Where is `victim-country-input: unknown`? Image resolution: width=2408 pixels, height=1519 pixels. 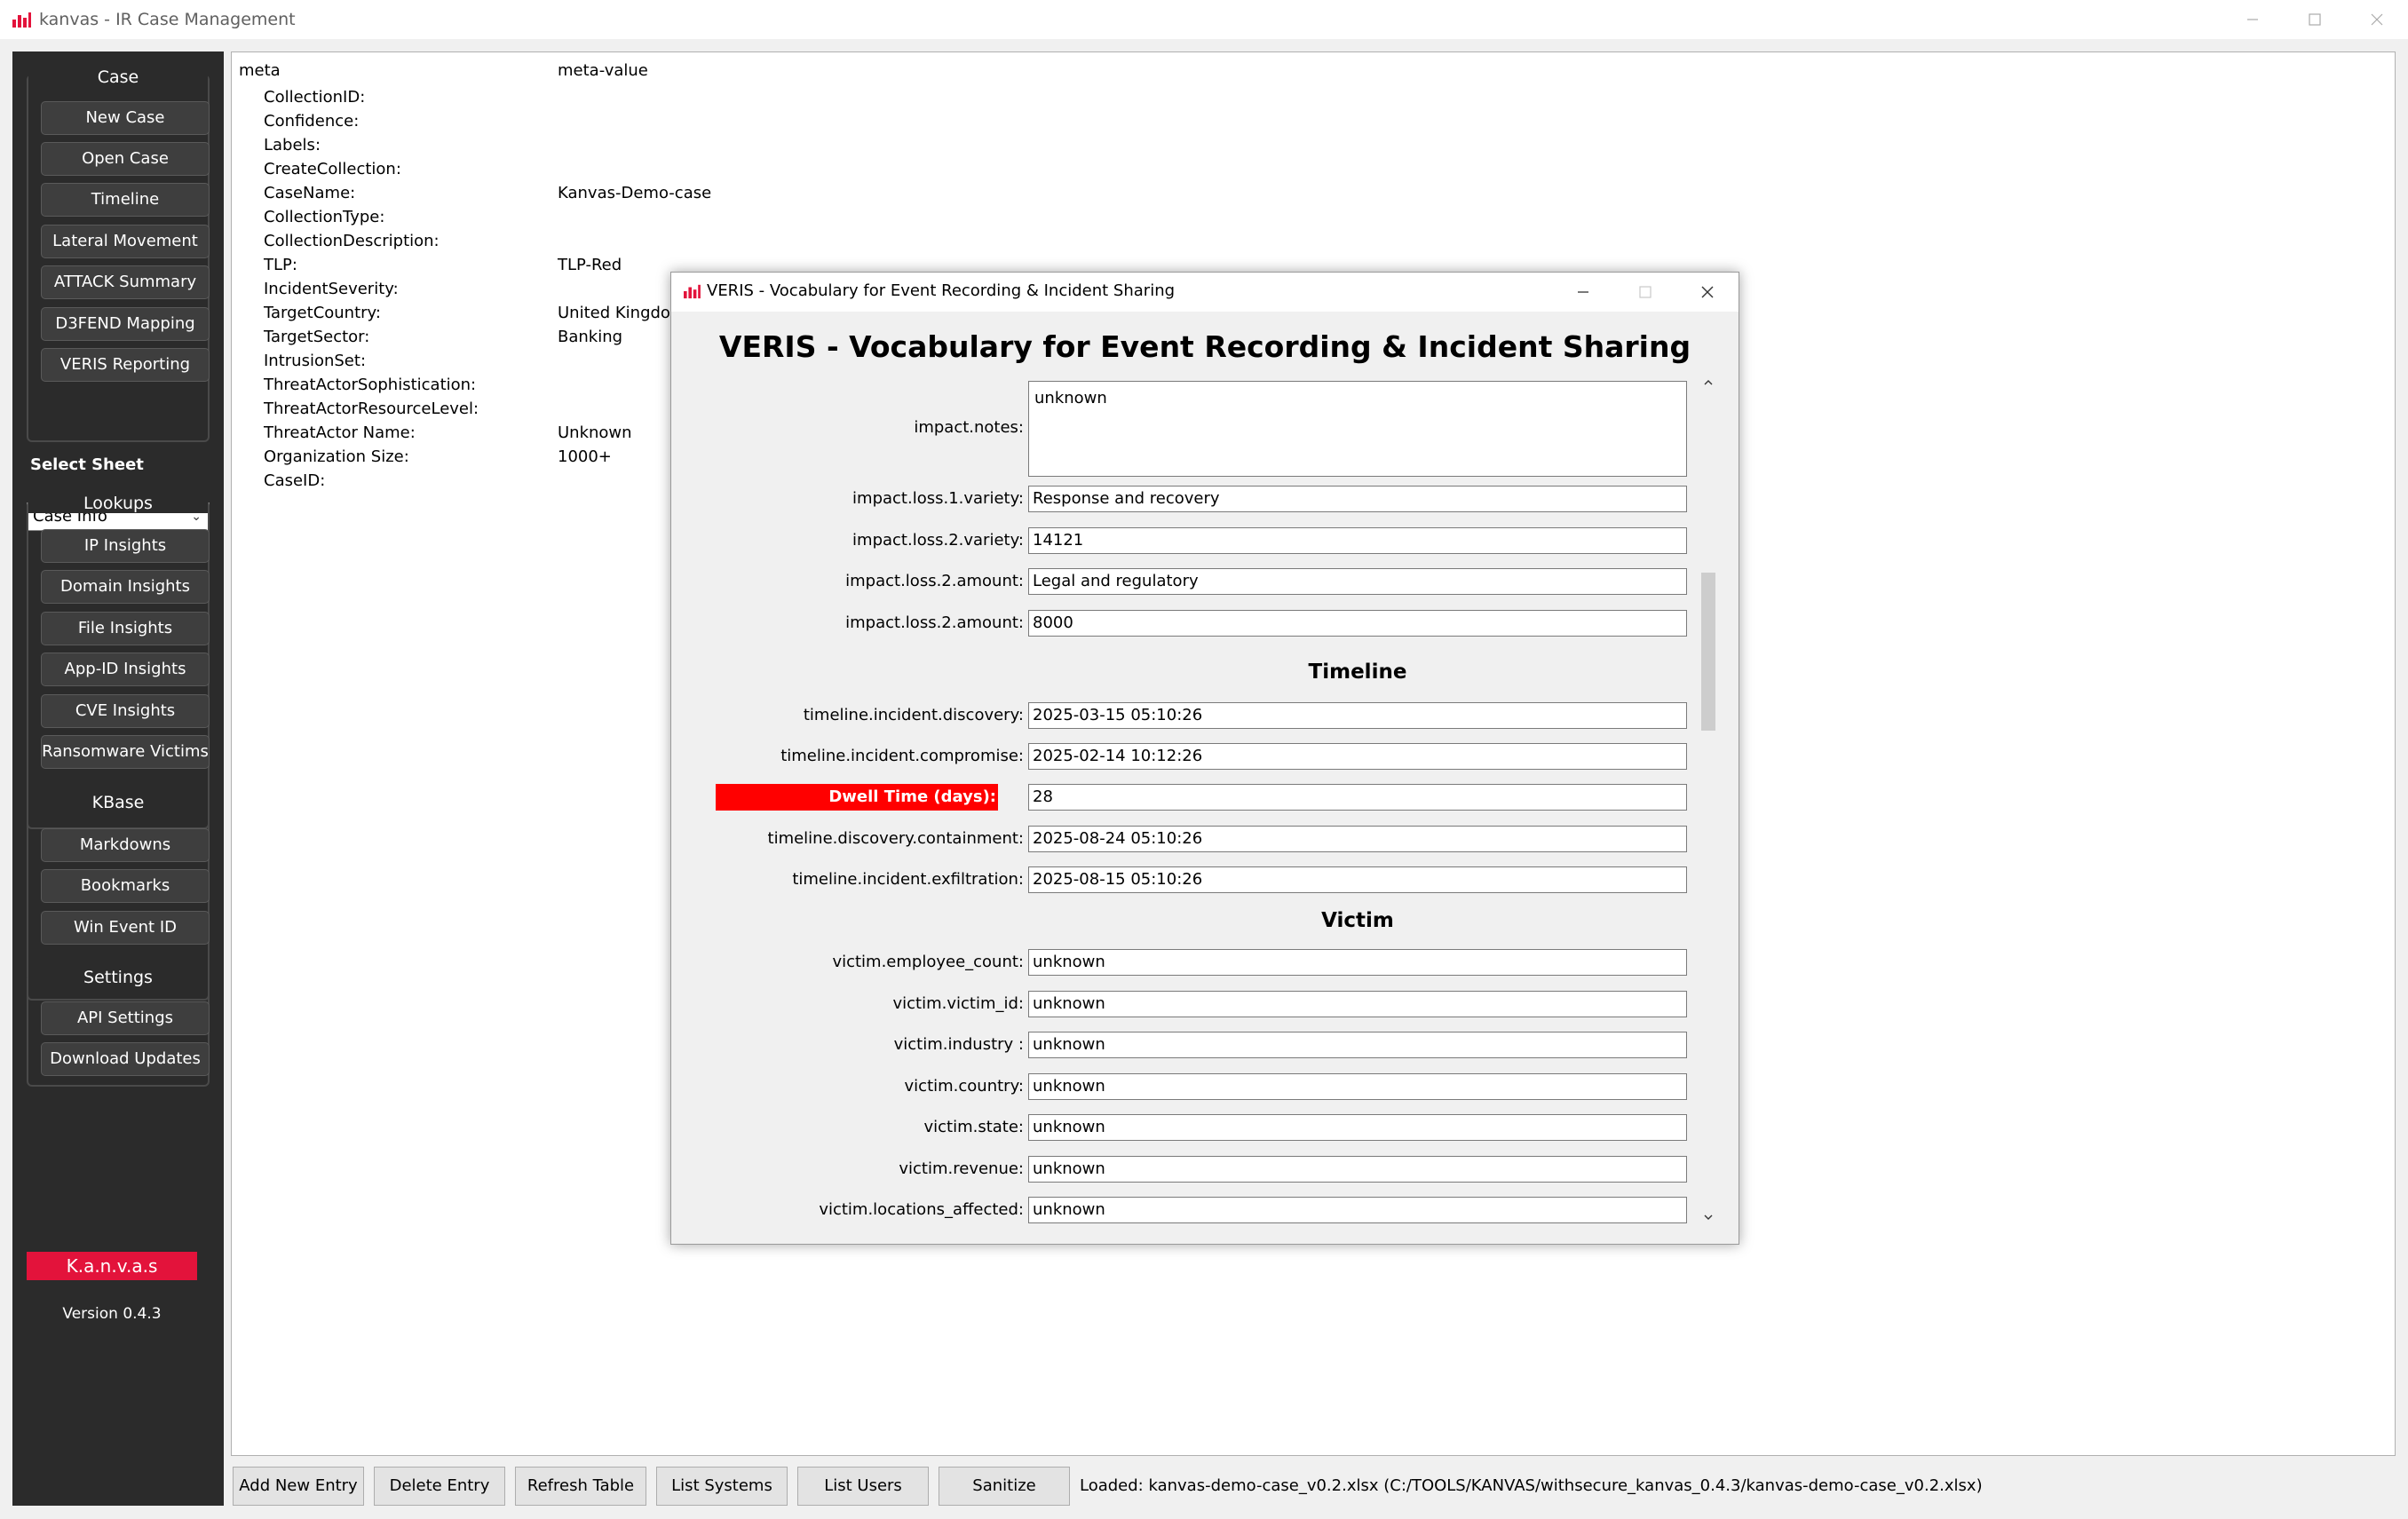 victim-country-input: unknown is located at coordinates (1357, 1086).